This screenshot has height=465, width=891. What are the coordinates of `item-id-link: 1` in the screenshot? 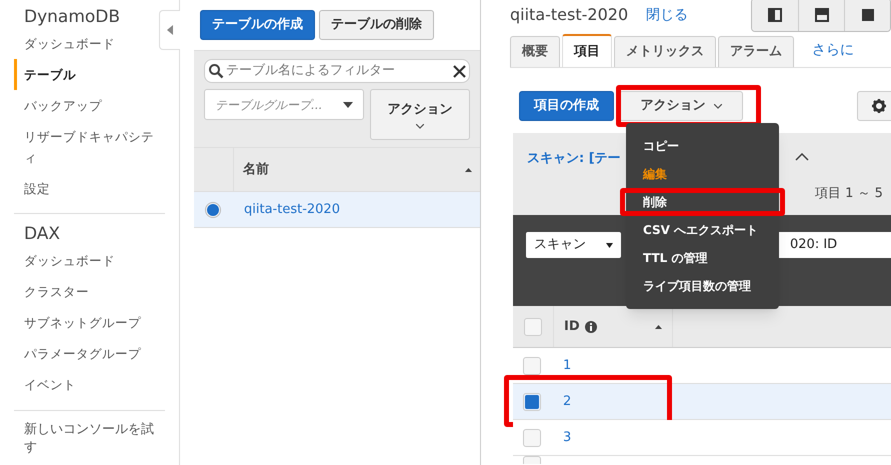 It's located at (567, 366).